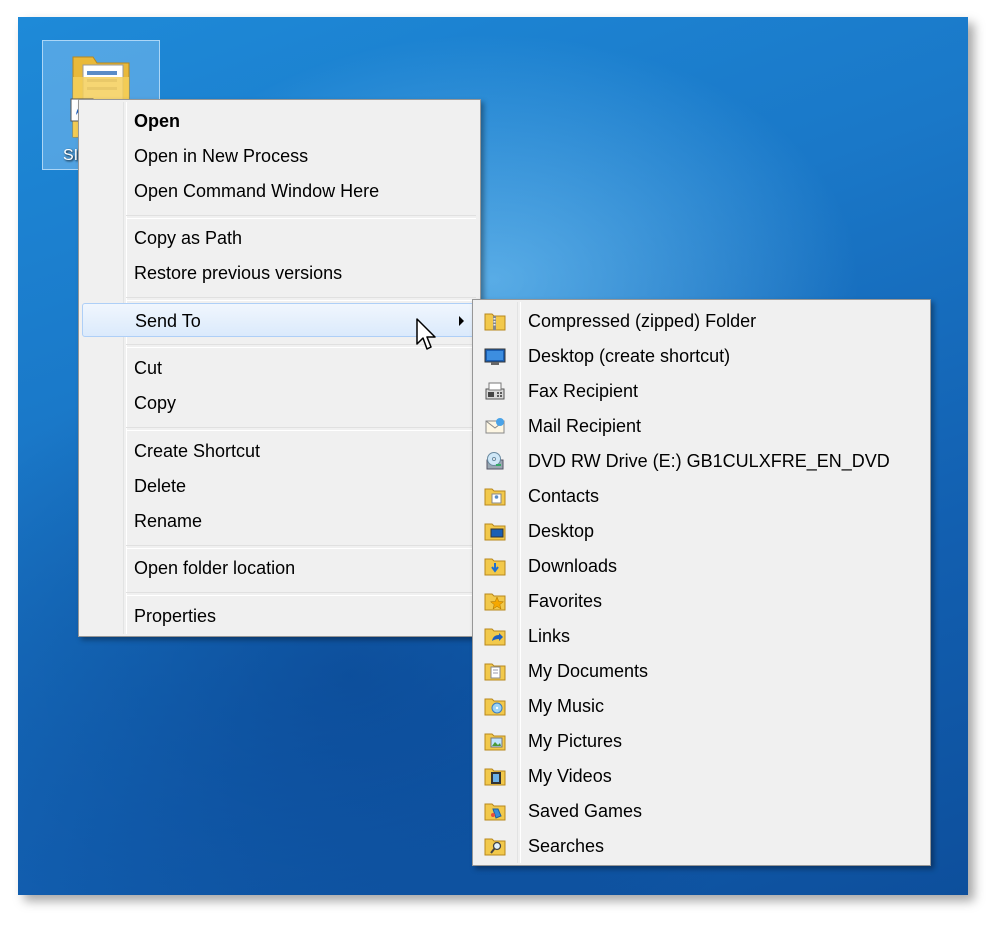 This screenshot has width=1000, height=928. What do you see at coordinates (701, 566) in the screenshot?
I see `send-to-downloads: Downloads` at bounding box center [701, 566].